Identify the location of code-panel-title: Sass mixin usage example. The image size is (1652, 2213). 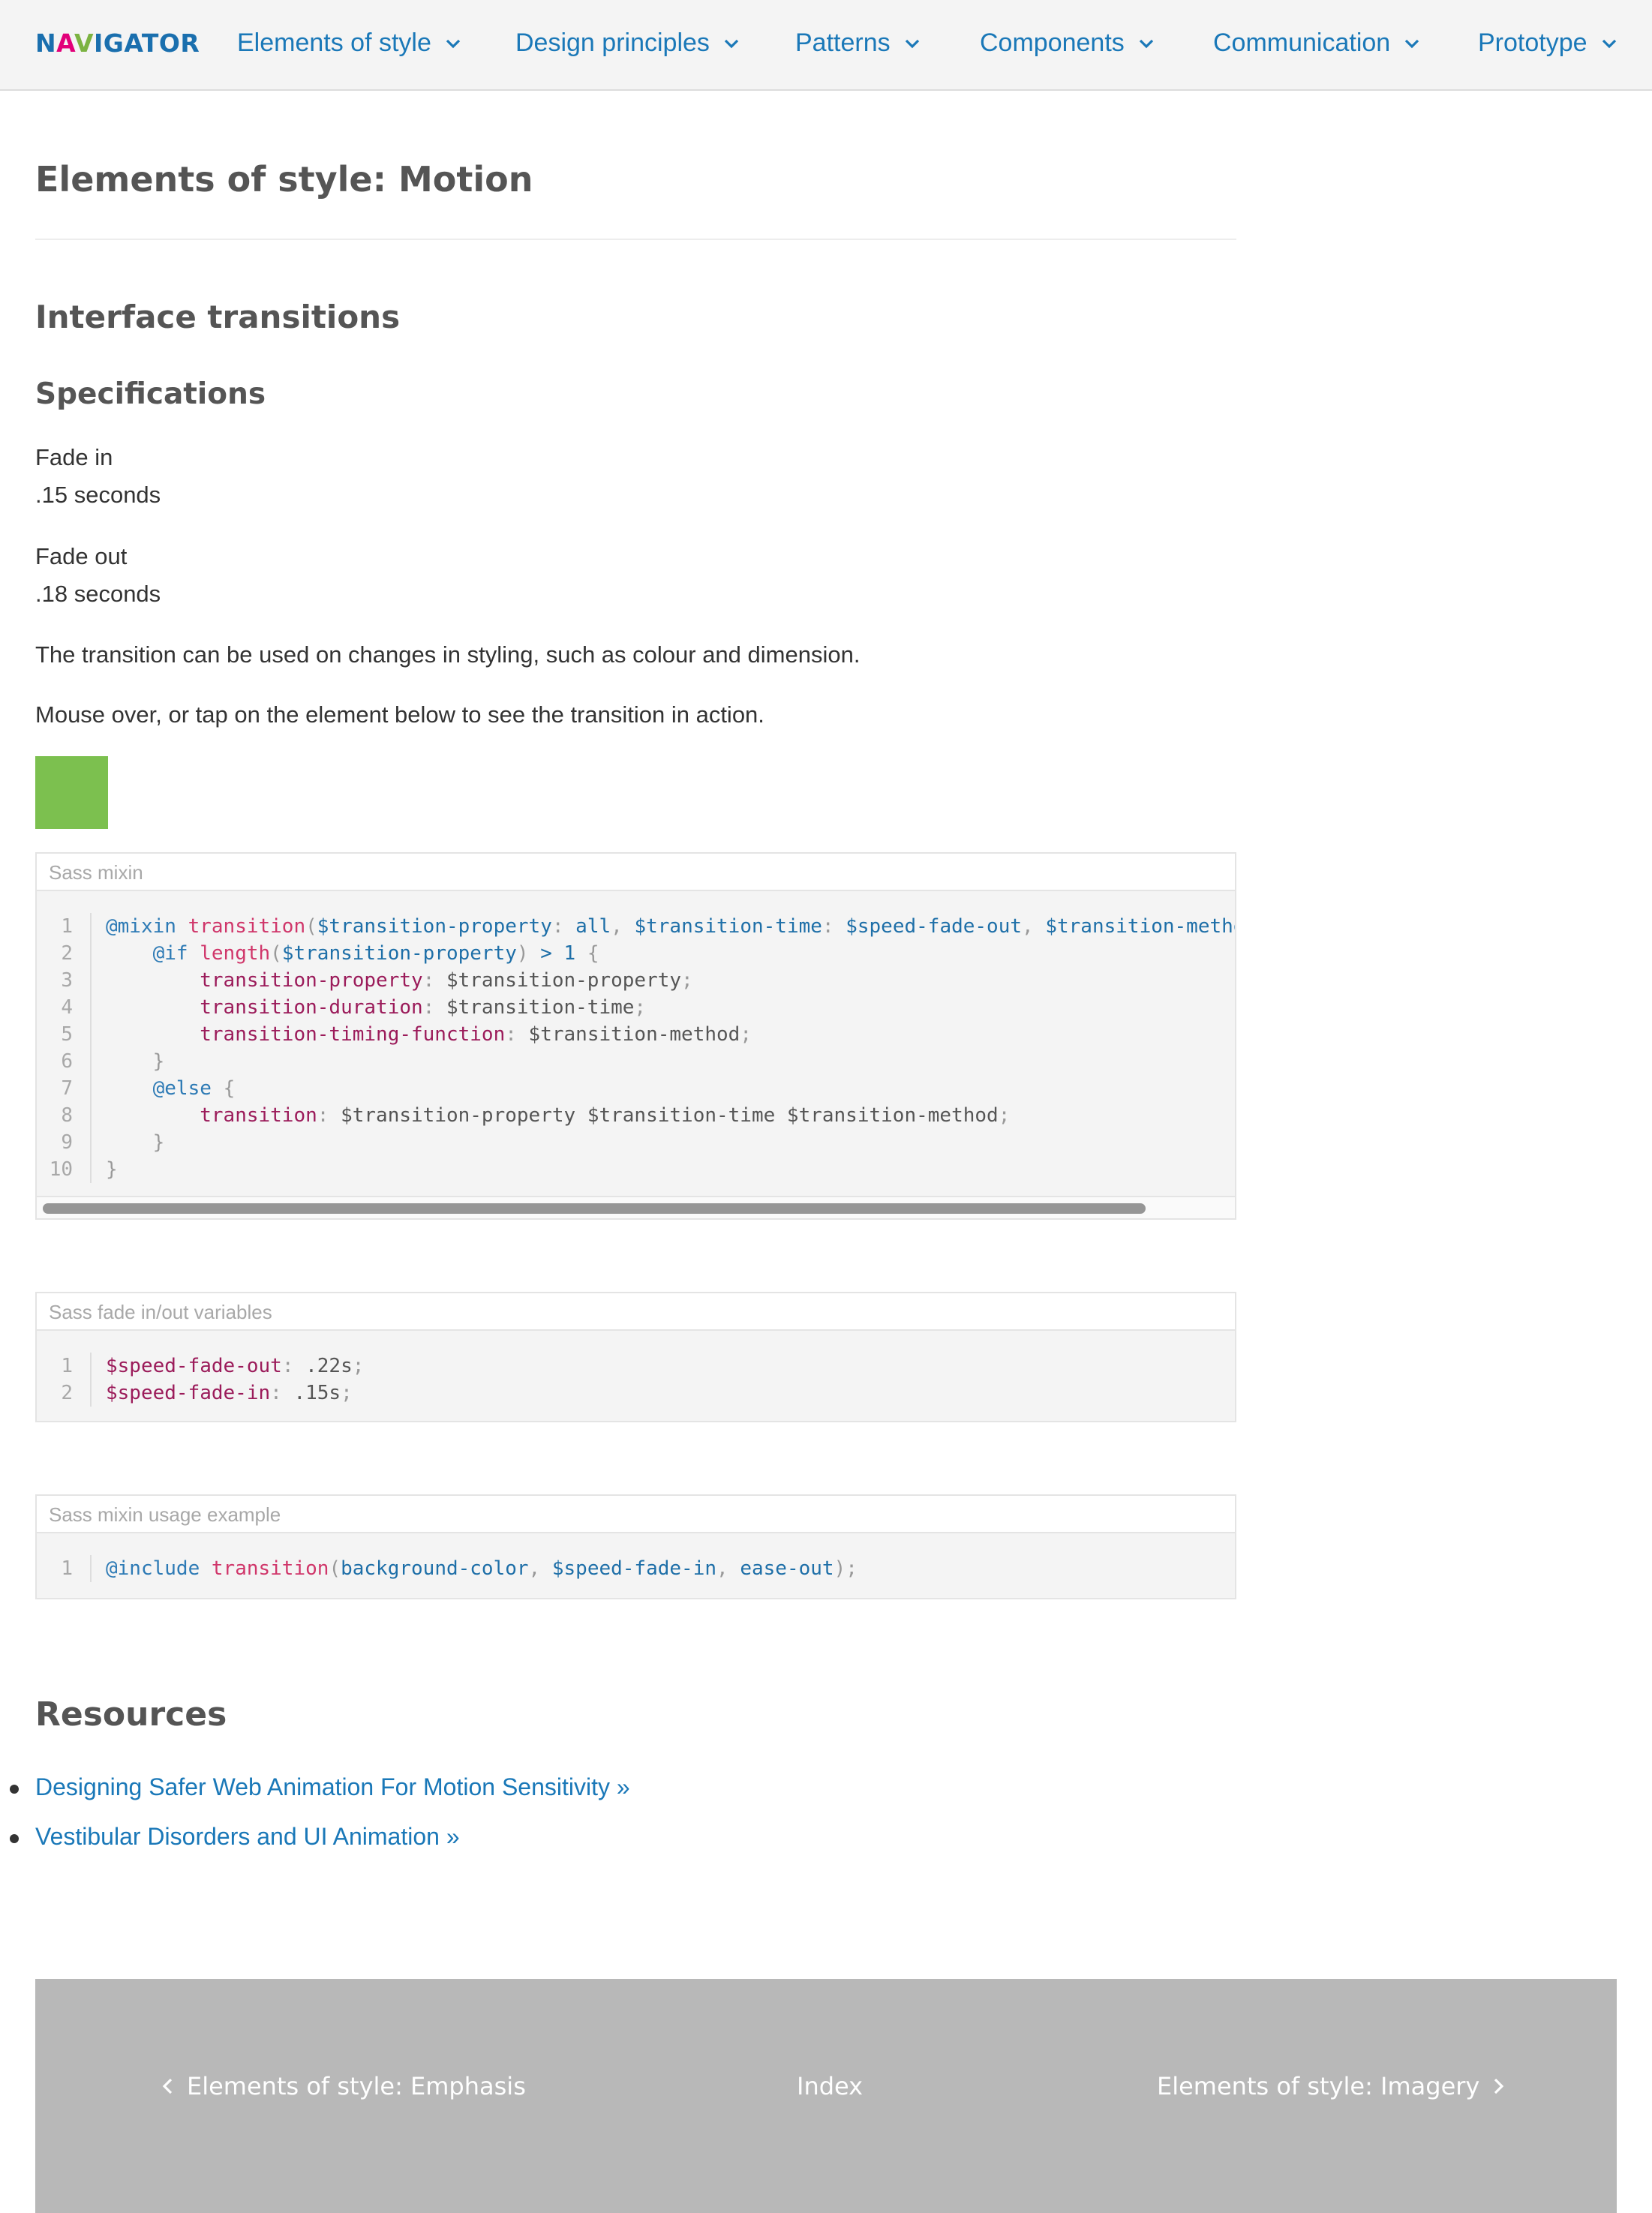
(636, 1514).